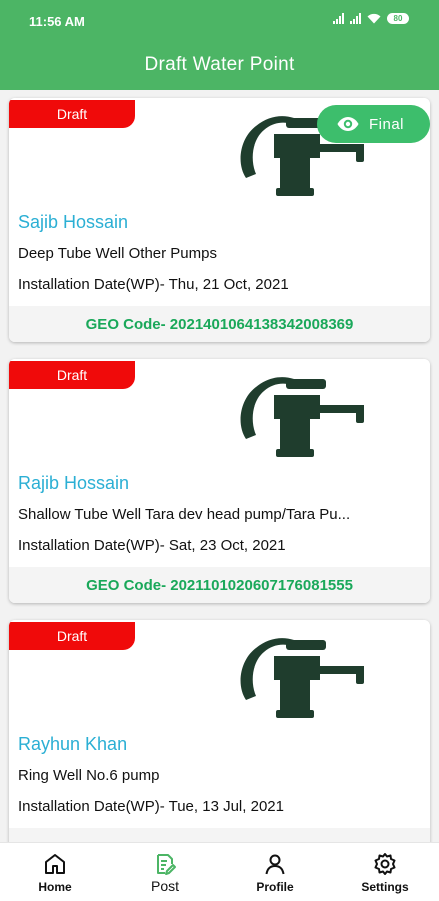 This screenshot has height=901, width=439. Describe the element at coordinates (55, 887) in the screenshot. I see `nav-home-label: Home` at that location.